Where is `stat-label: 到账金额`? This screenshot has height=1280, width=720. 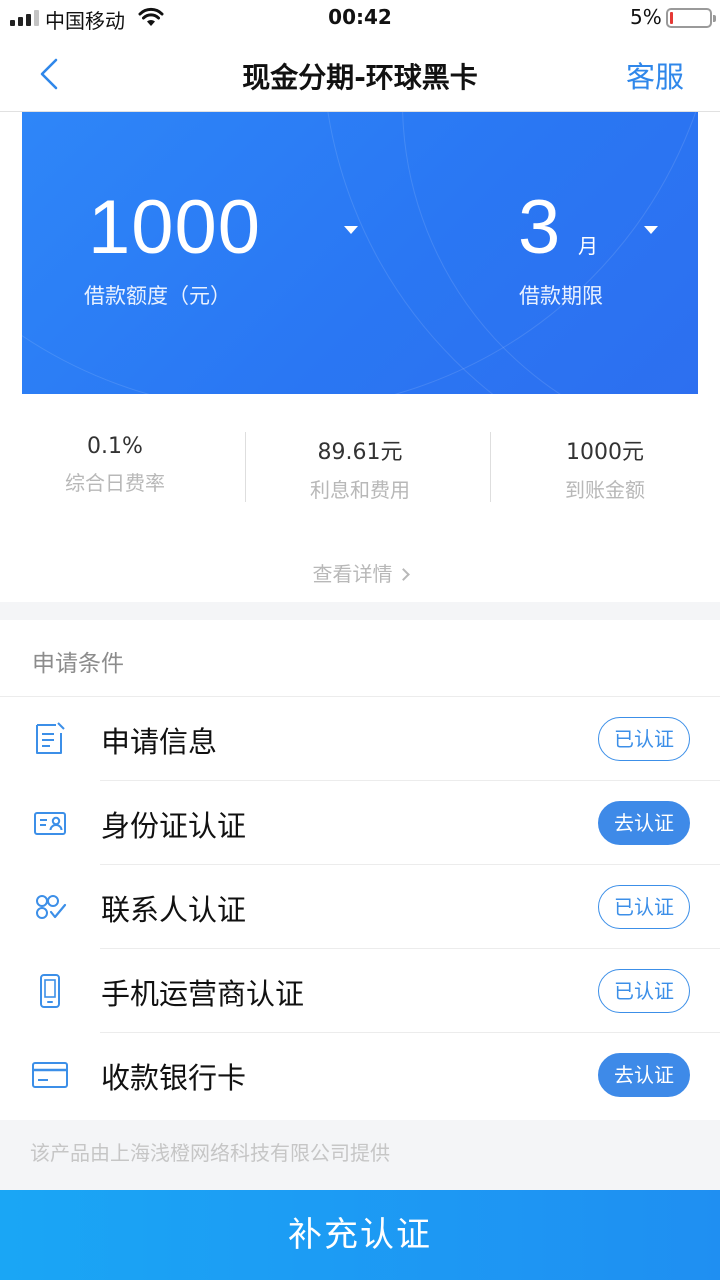 stat-label: 到账金额 is located at coordinates (605, 490).